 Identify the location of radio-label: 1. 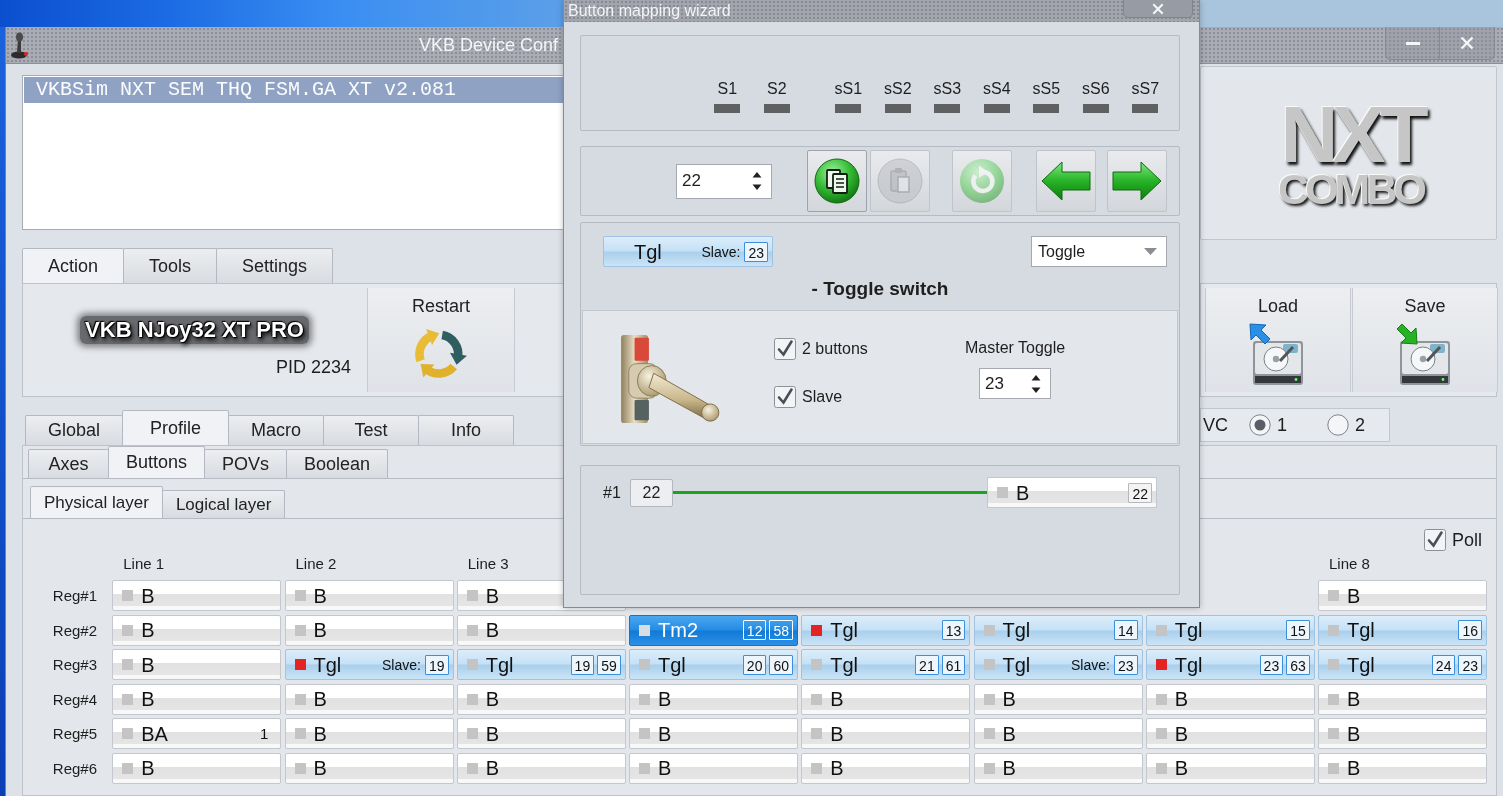
(1282, 425).